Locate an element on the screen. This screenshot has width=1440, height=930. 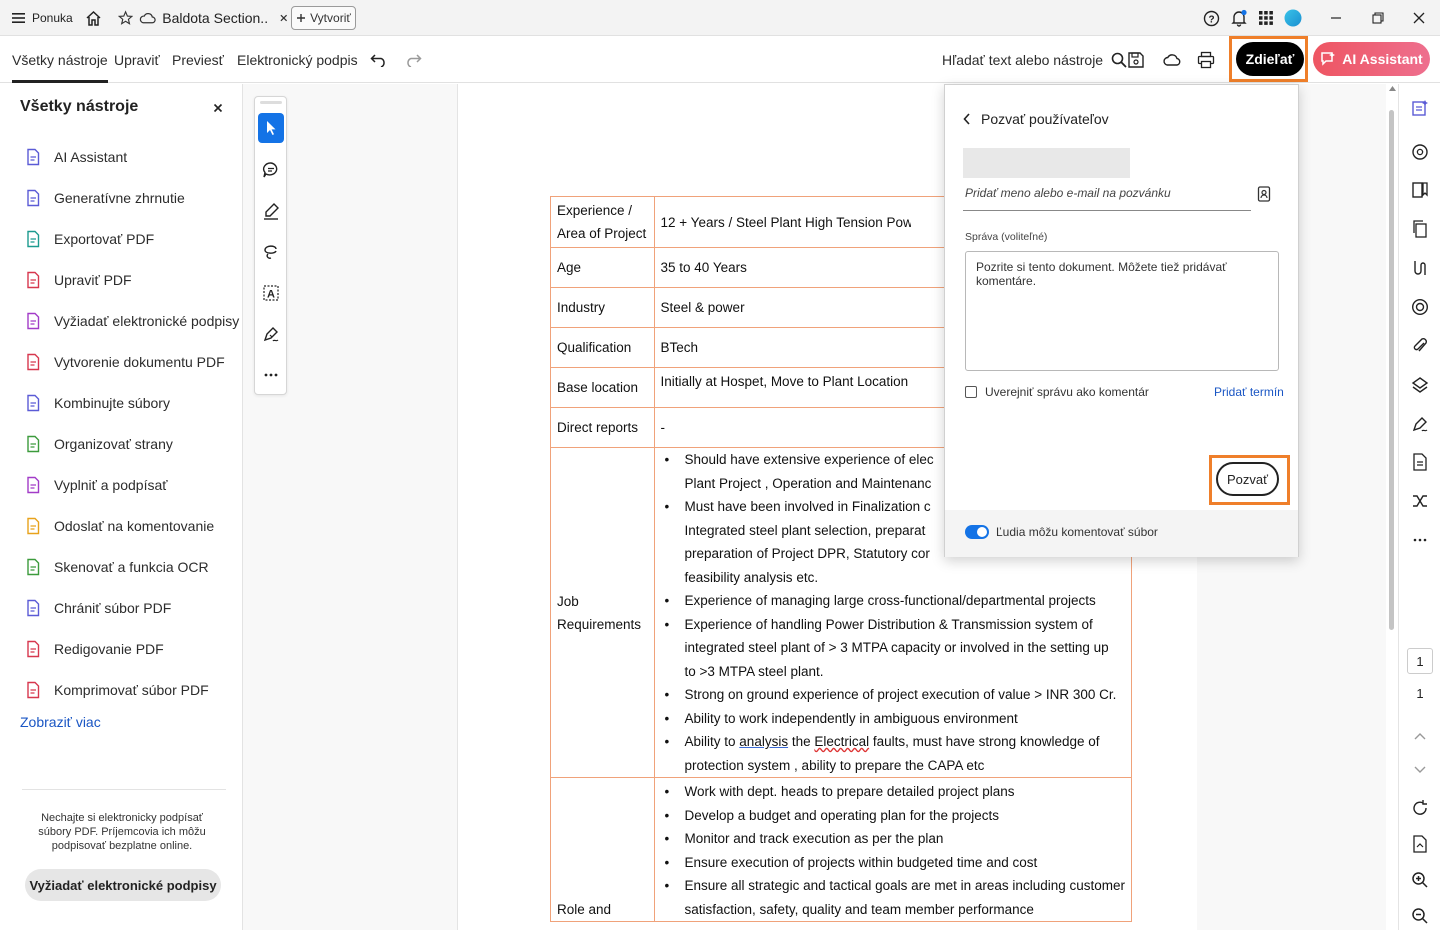
invite-header: Pozvať používateľov is located at coordinates (1036, 119).